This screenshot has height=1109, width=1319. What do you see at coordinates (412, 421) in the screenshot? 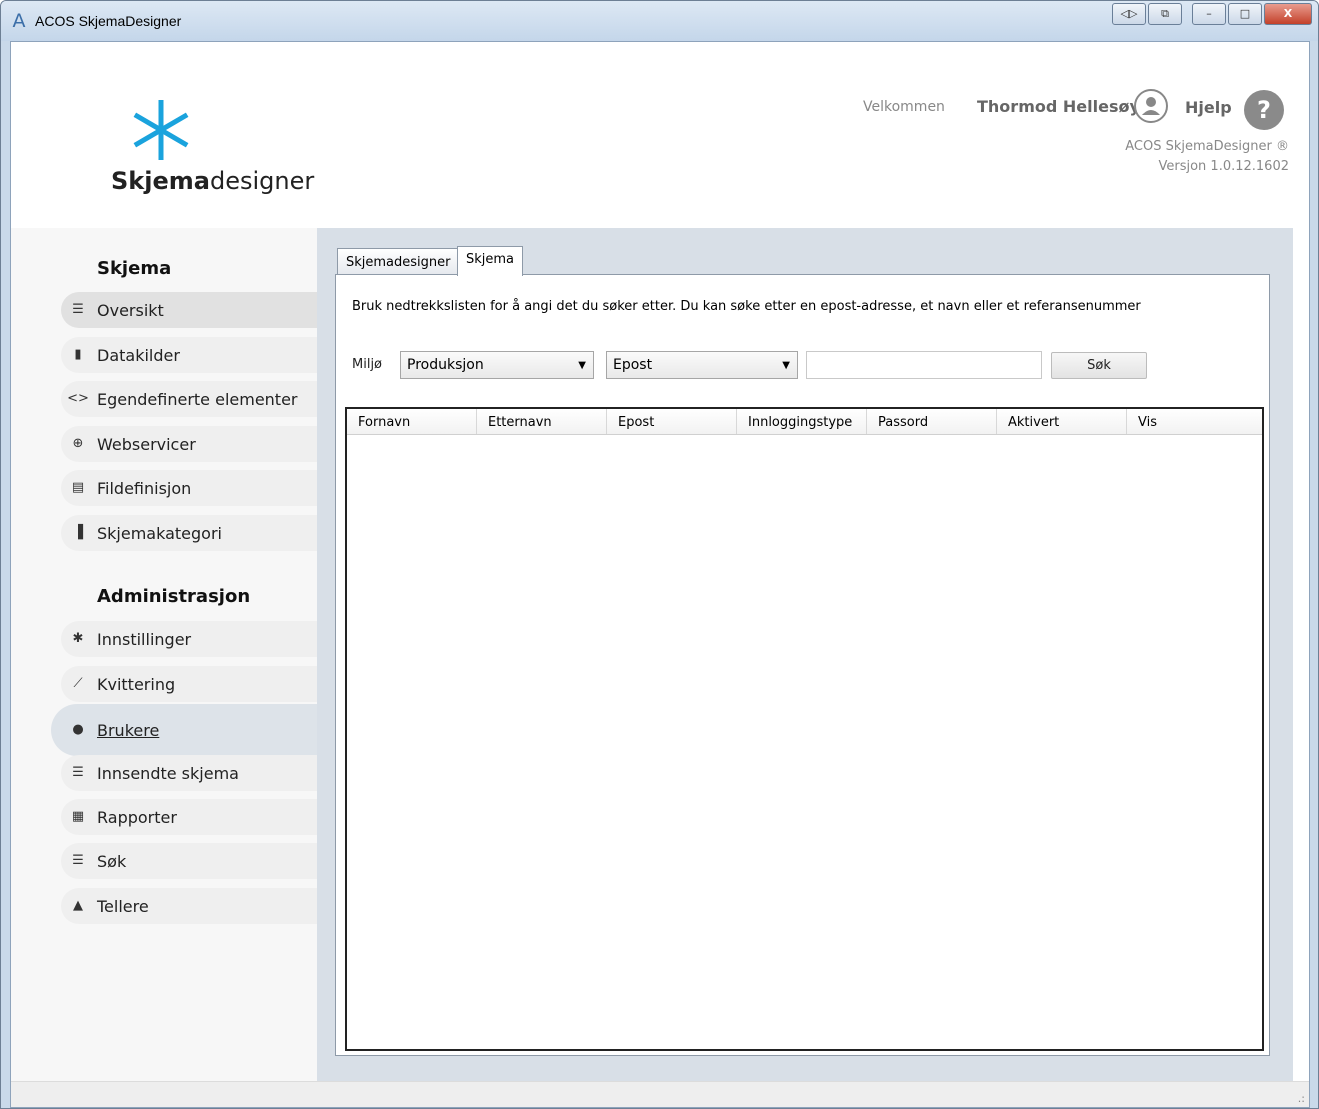
I see `column-header-fornavn: Fornavn` at bounding box center [412, 421].